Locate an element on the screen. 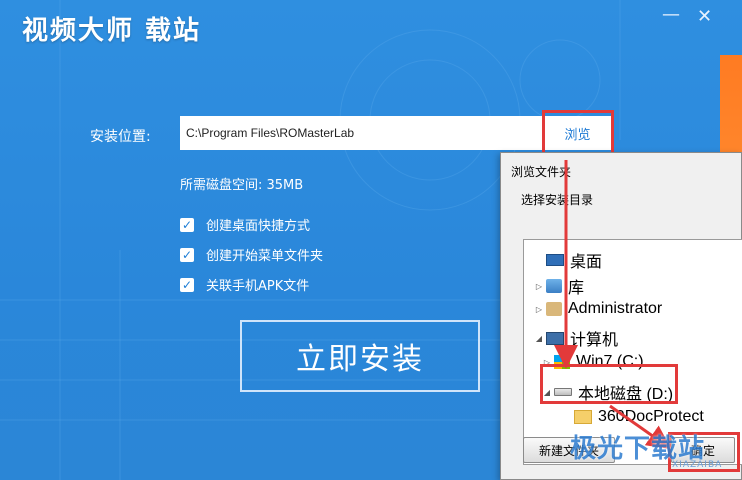  option-label: 创建桌面快捷方式 is located at coordinates (258, 226).